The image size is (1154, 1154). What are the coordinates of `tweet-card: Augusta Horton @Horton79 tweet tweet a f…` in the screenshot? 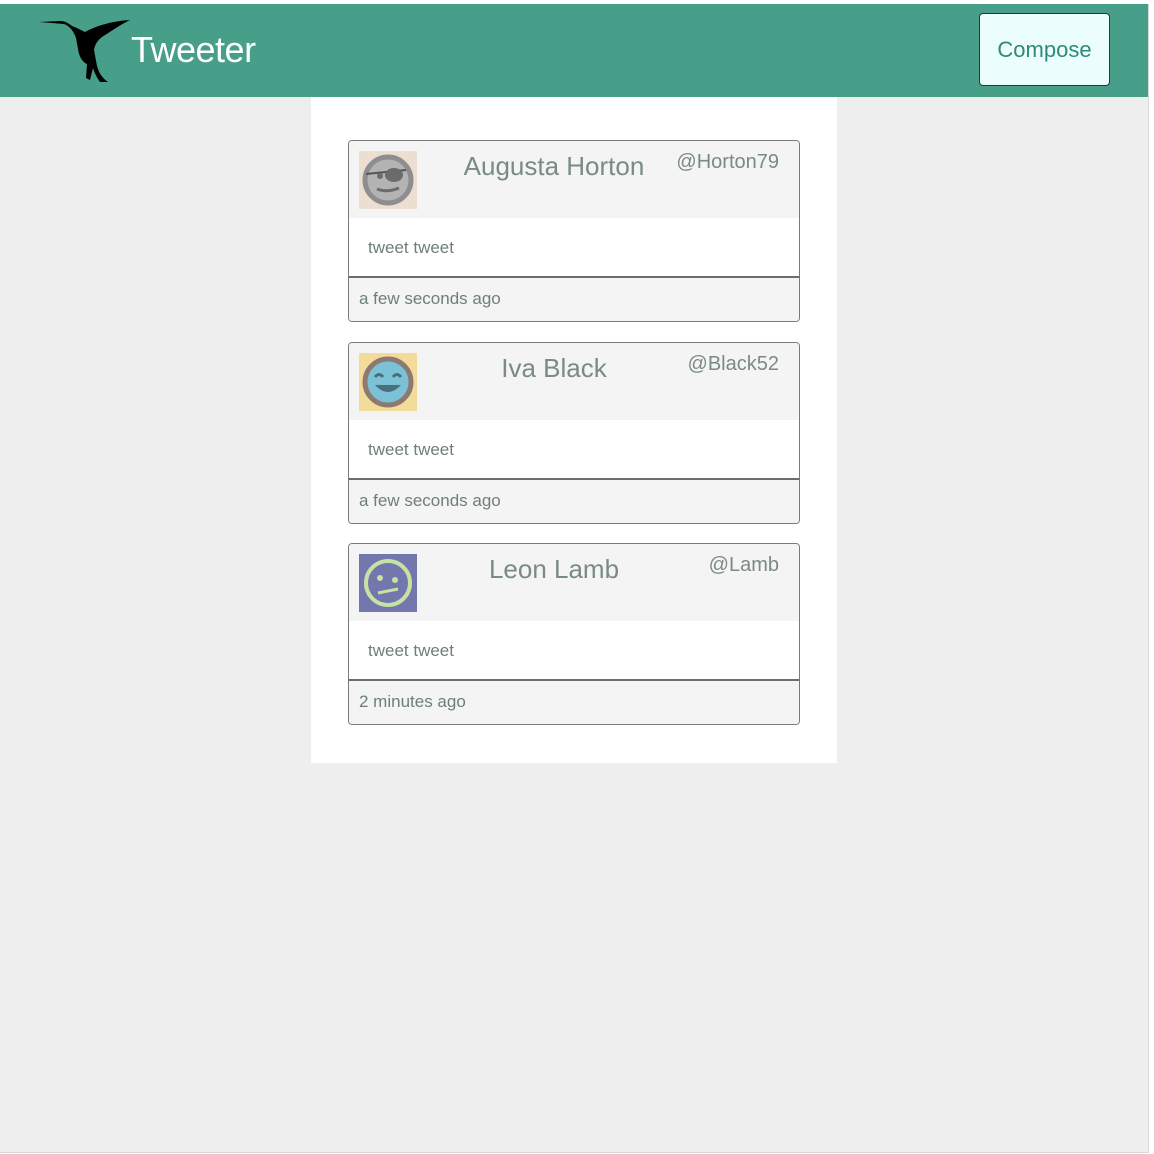 It's located at (574, 231).